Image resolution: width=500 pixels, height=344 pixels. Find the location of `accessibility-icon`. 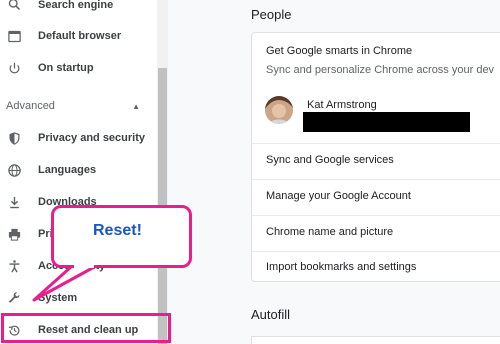

accessibility-icon is located at coordinates (14, 266).